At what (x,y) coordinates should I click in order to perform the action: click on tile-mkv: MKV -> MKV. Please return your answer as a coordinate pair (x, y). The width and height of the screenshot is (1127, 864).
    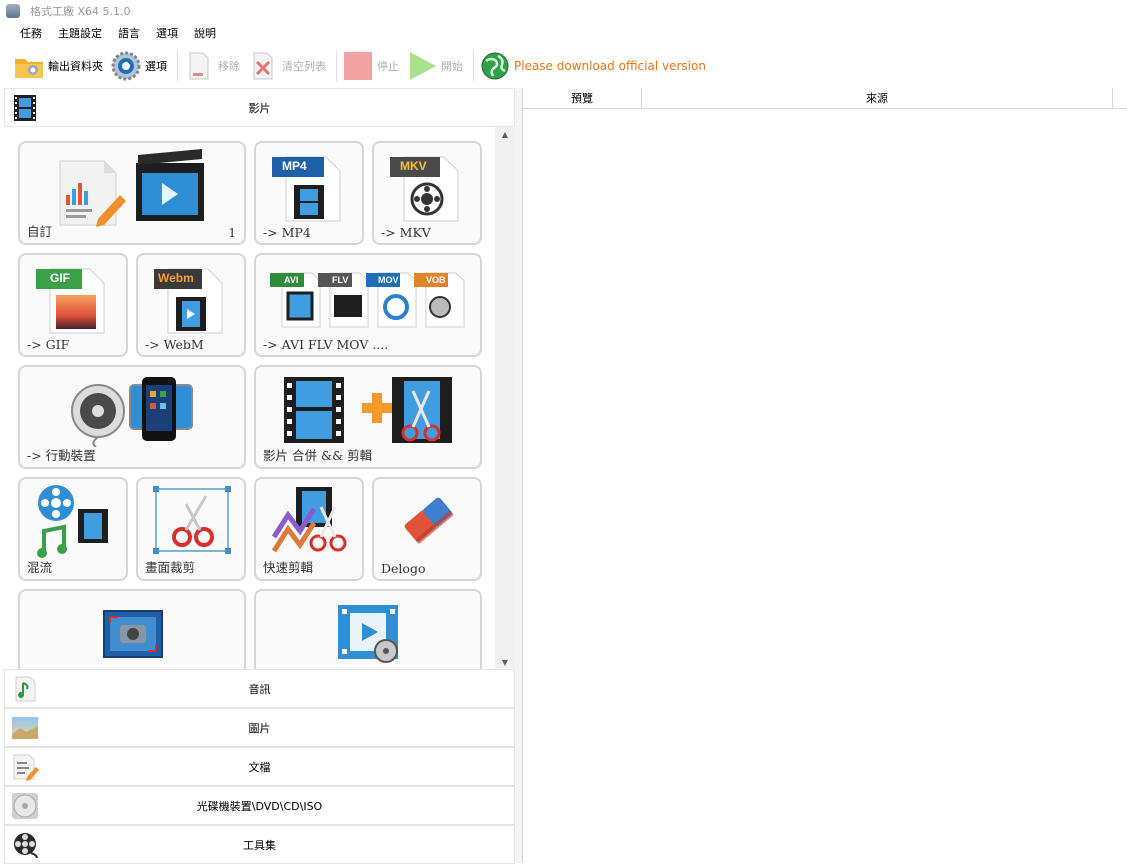
    Looking at the image, I should click on (427, 193).